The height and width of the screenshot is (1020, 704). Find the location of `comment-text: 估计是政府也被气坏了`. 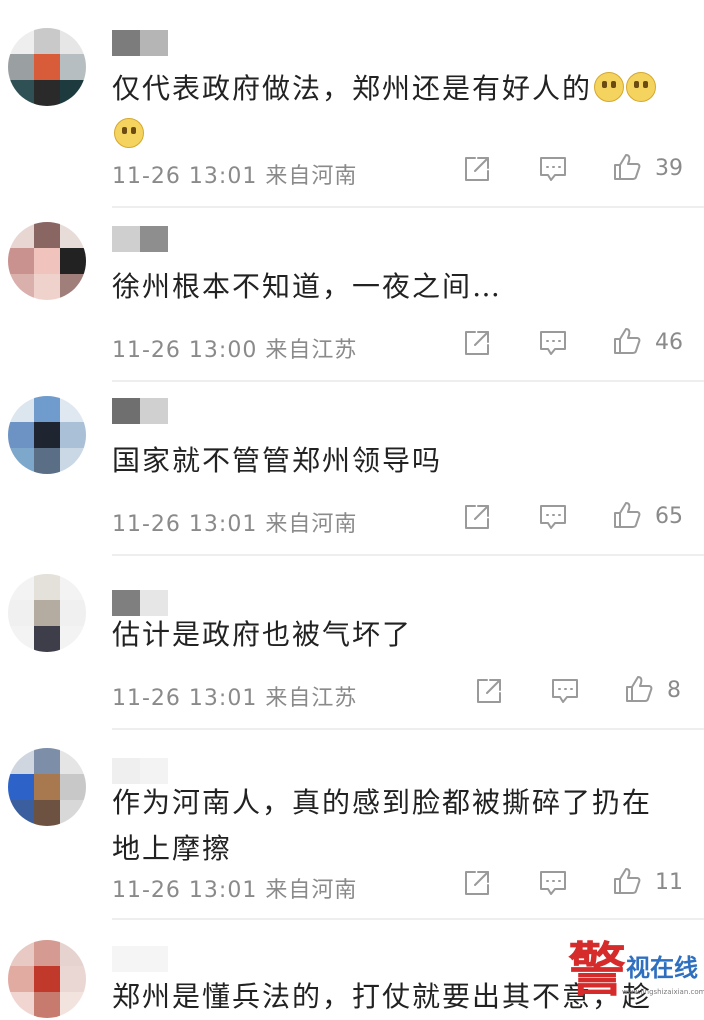

comment-text: 估计是政府也被气坏了 is located at coordinates (262, 634).